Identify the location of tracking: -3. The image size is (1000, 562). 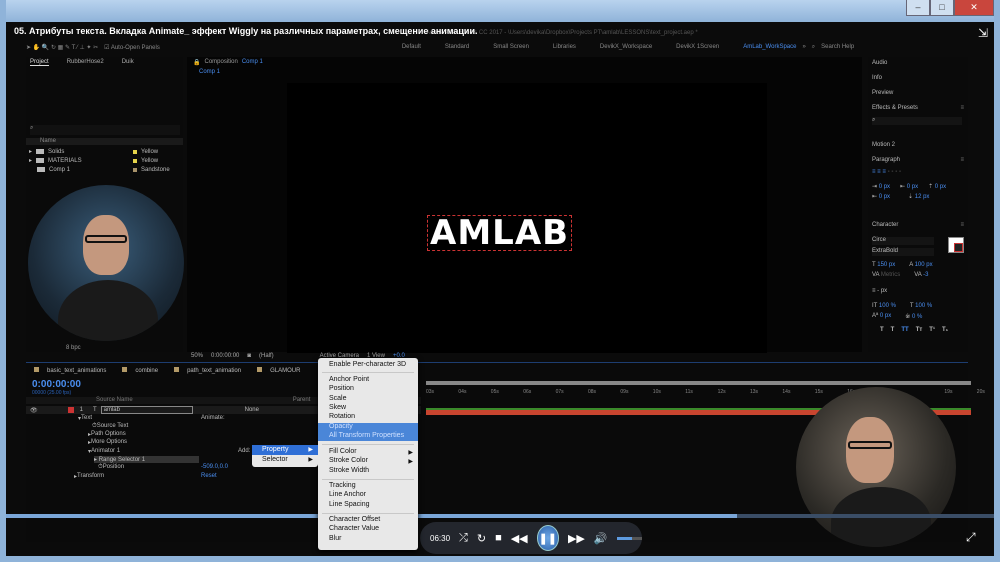
(925, 275).